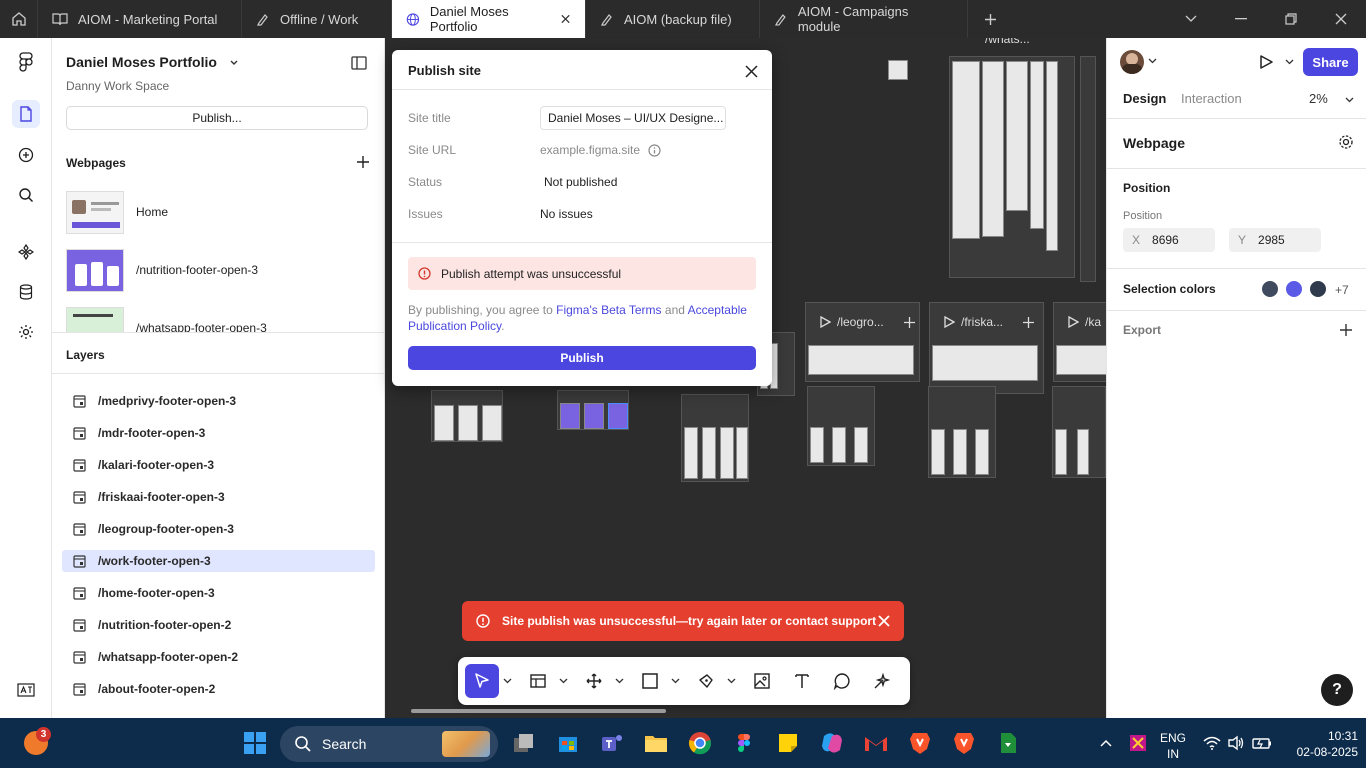 The height and width of the screenshot is (768, 1366). What do you see at coordinates (218, 433) in the screenshot?
I see `layer-item: /mdr-footer-open-3` at bounding box center [218, 433].